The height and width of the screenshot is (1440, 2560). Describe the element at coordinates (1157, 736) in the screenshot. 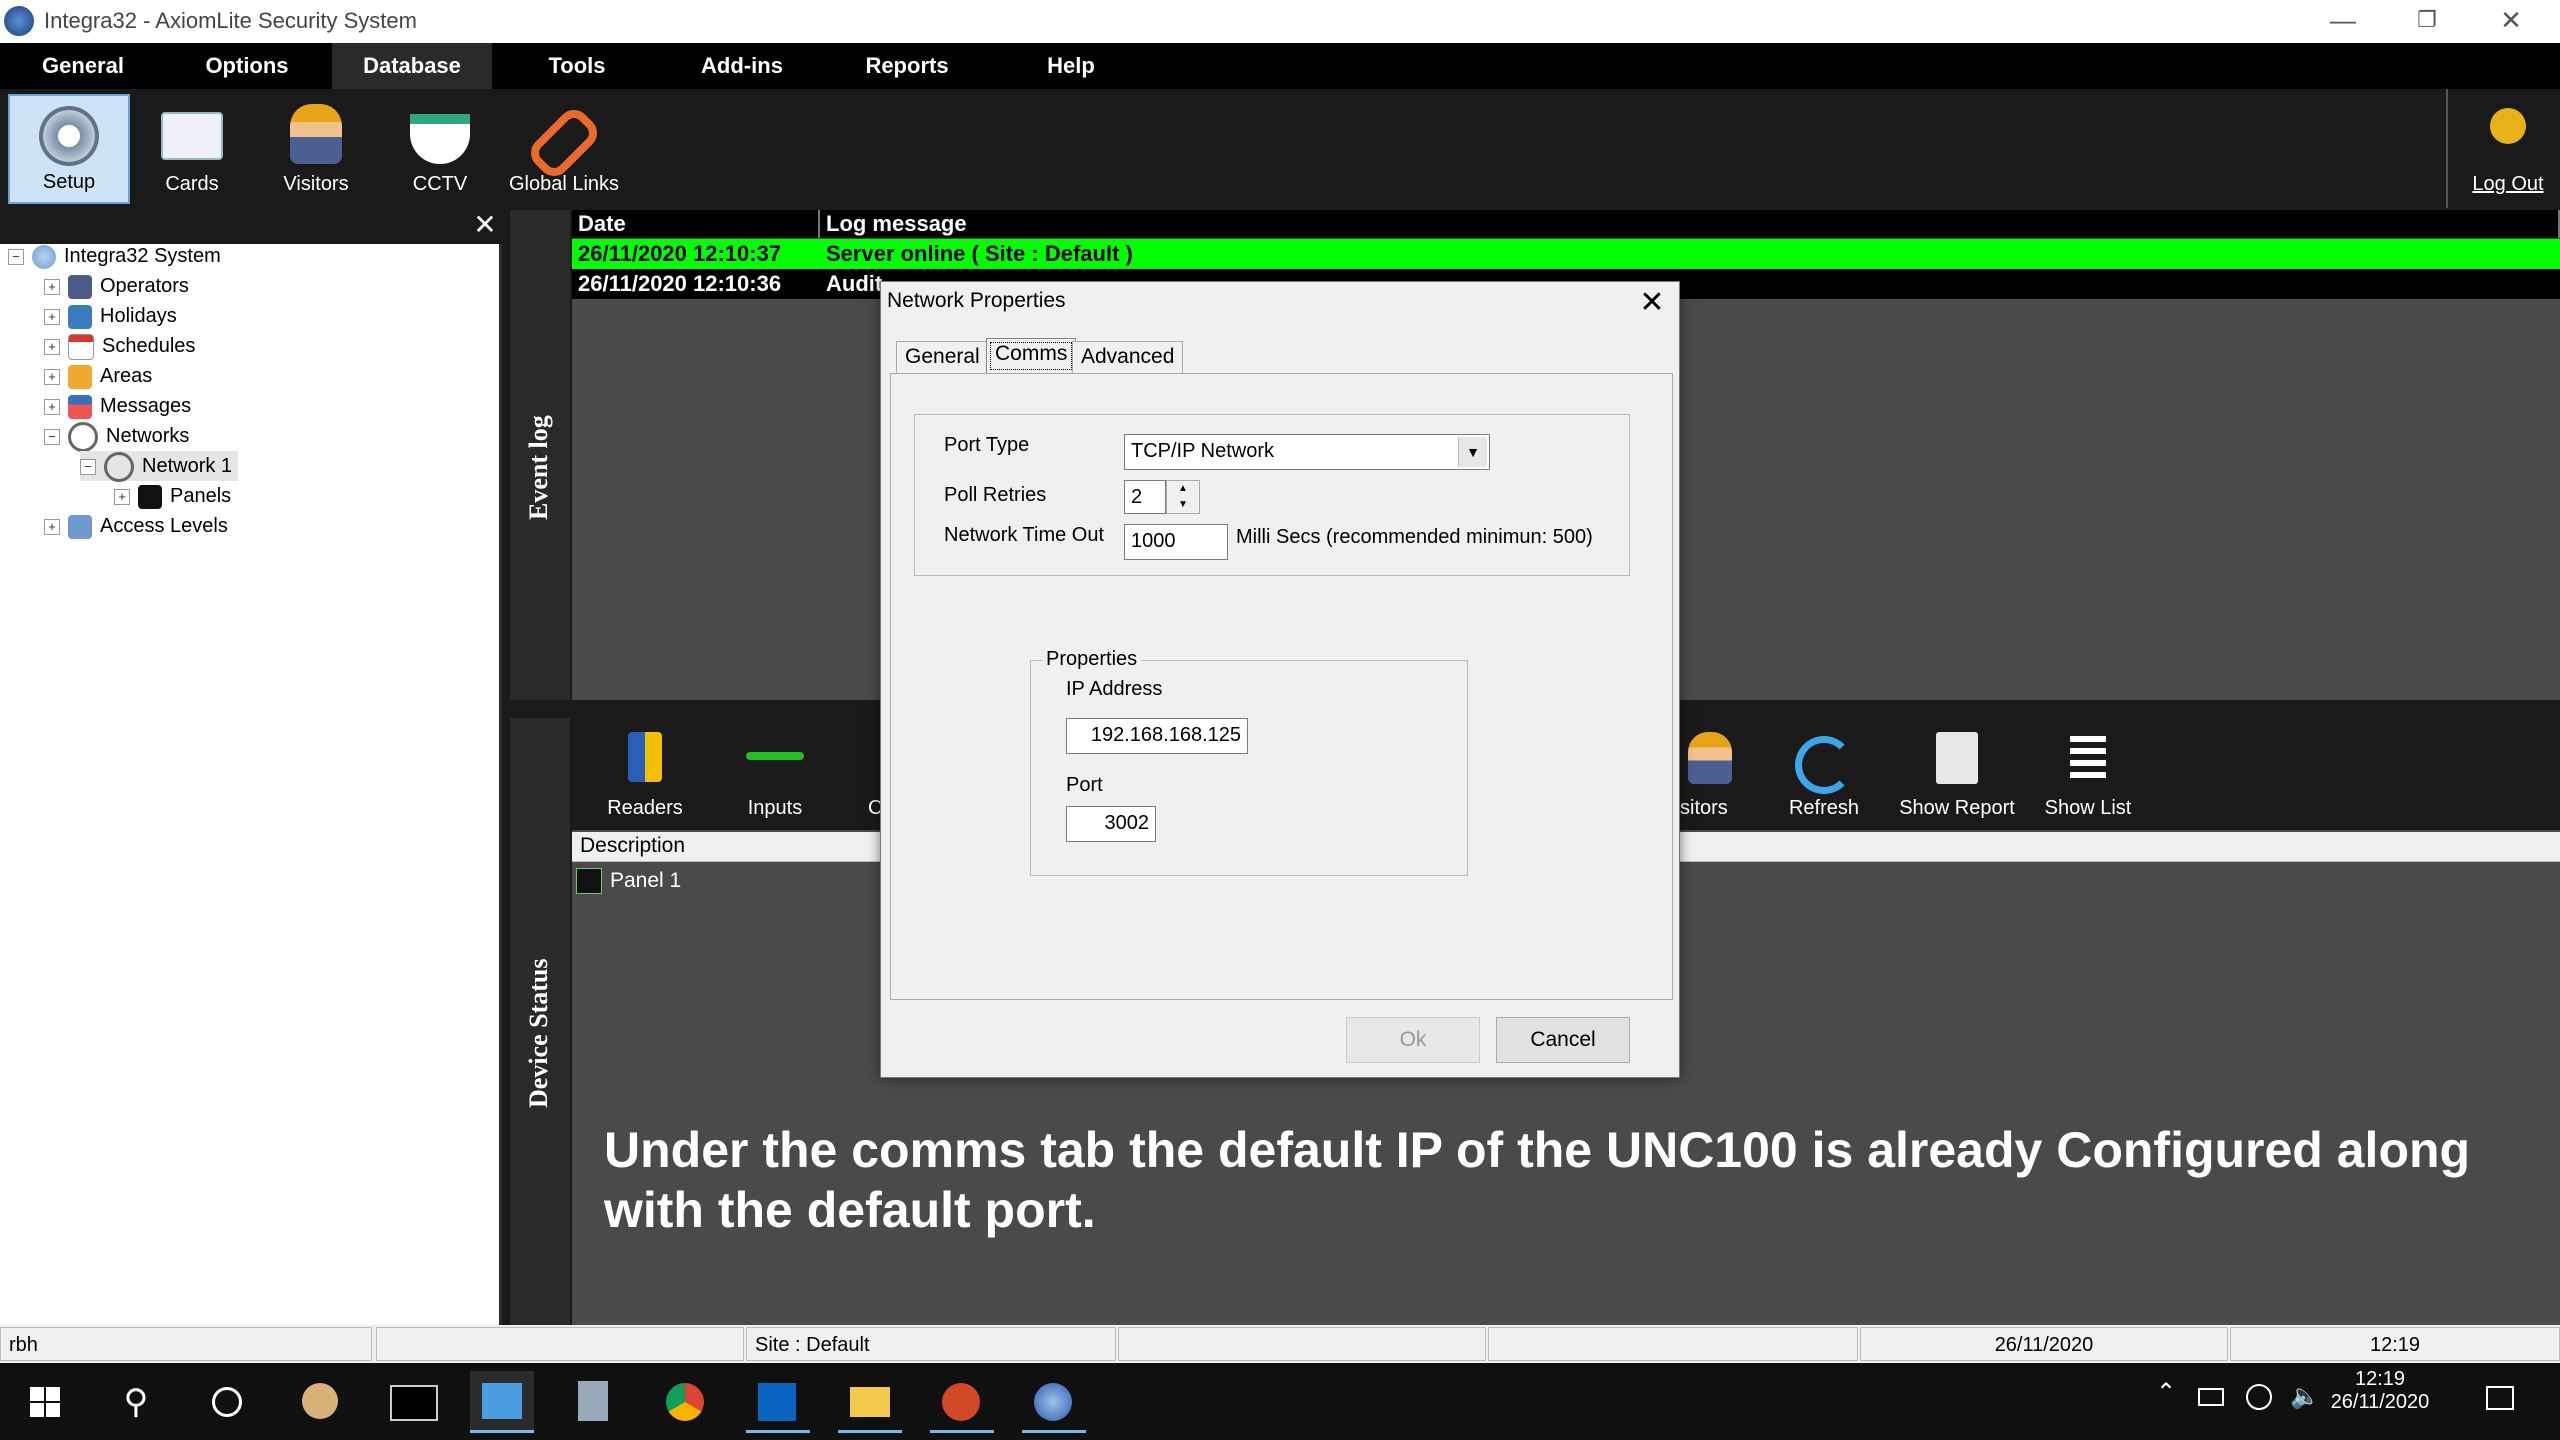

I see `ip-address-input: 192.168.168.125` at that location.